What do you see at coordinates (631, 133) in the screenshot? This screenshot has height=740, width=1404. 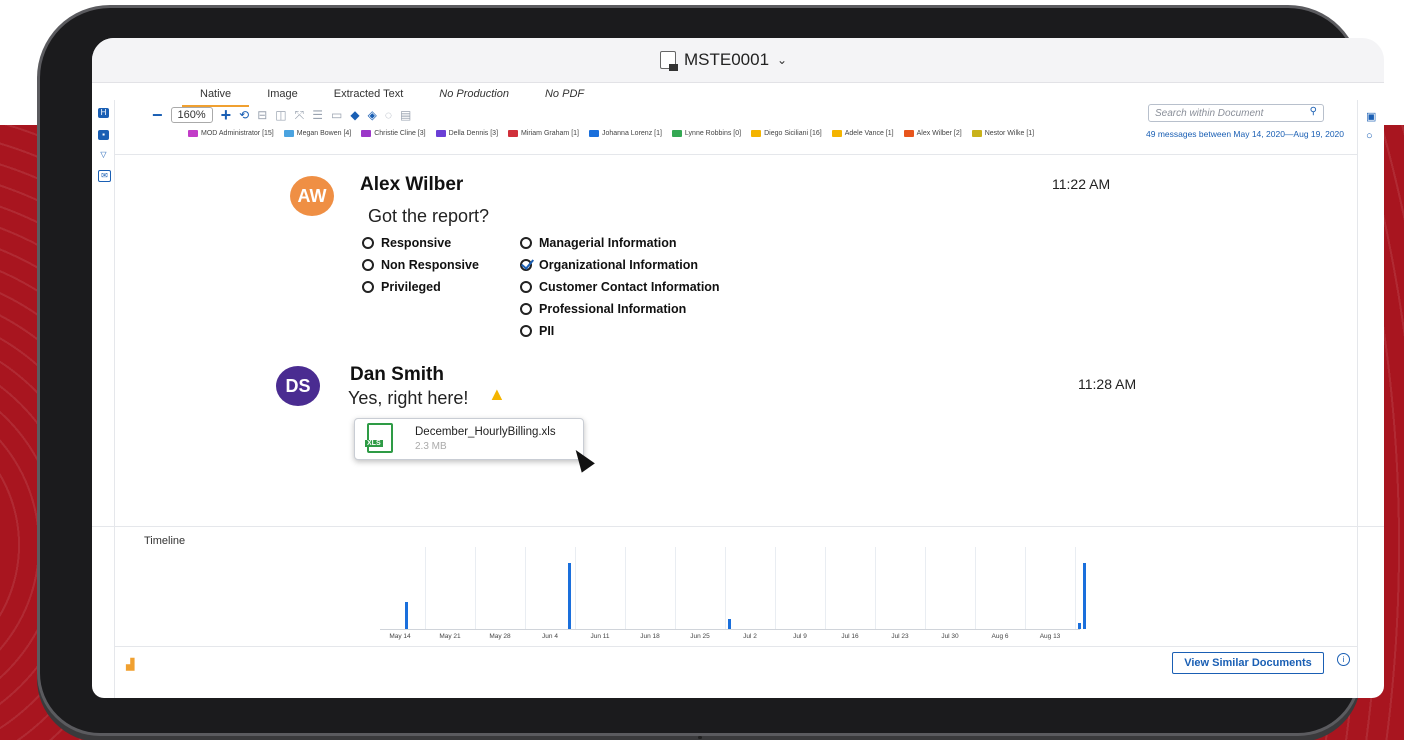 I see `participant-label: Johanna Lorenz [1]` at bounding box center [631, 133].